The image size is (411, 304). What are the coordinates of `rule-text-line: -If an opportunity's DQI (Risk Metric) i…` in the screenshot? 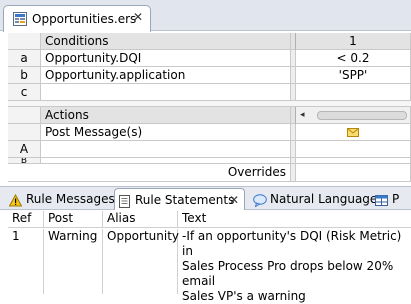 It's located at (292, 243).